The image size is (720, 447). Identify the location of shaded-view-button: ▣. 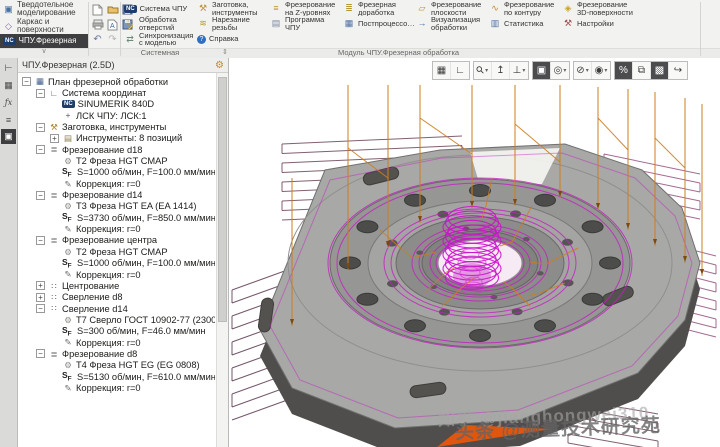
(542, 70).